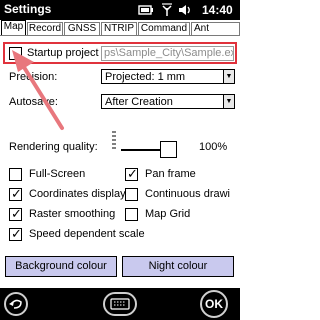 This screenshot has width=320, height=320. Describe the element at coordinates (28, 9) in the screenshot. I see `window-title: Settings` at that location.